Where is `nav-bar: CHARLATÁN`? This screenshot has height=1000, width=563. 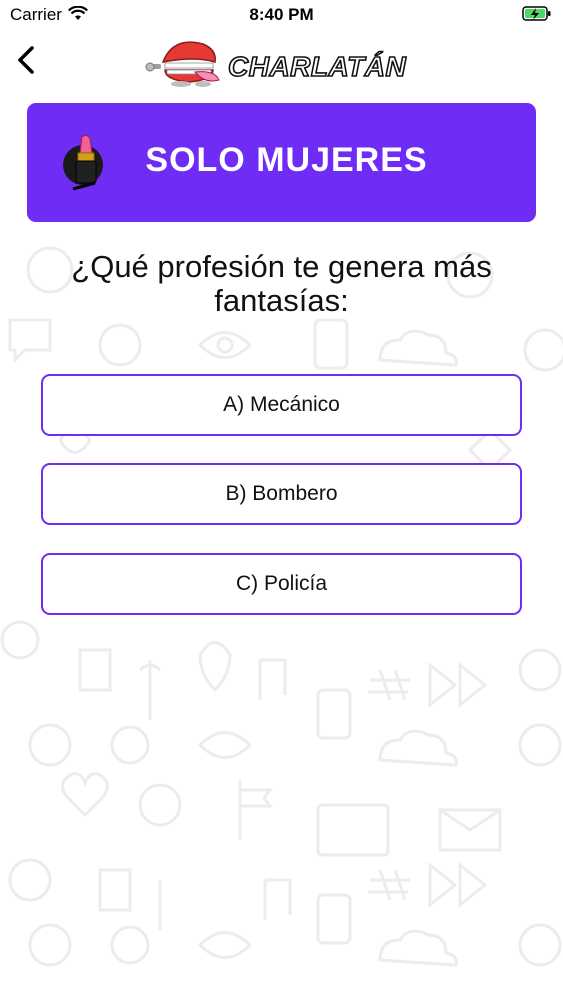
nav-bar: CHARLATÁN is located at coordinates (281, 61).